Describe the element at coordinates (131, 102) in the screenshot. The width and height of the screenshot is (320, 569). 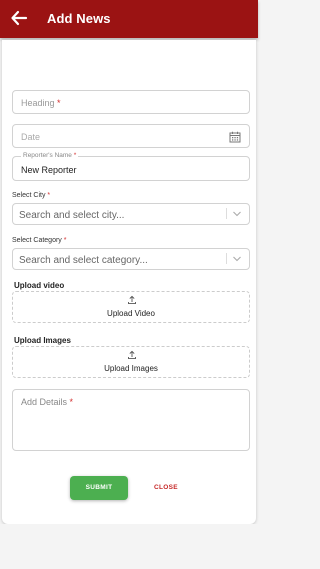
I see `heading-field: Heading *` at that location.